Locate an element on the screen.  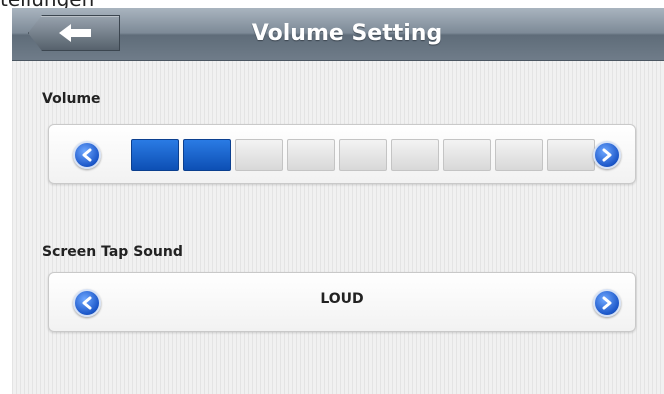
screen-tap-sound-control: LOUD is located at coordinates (342, 302).